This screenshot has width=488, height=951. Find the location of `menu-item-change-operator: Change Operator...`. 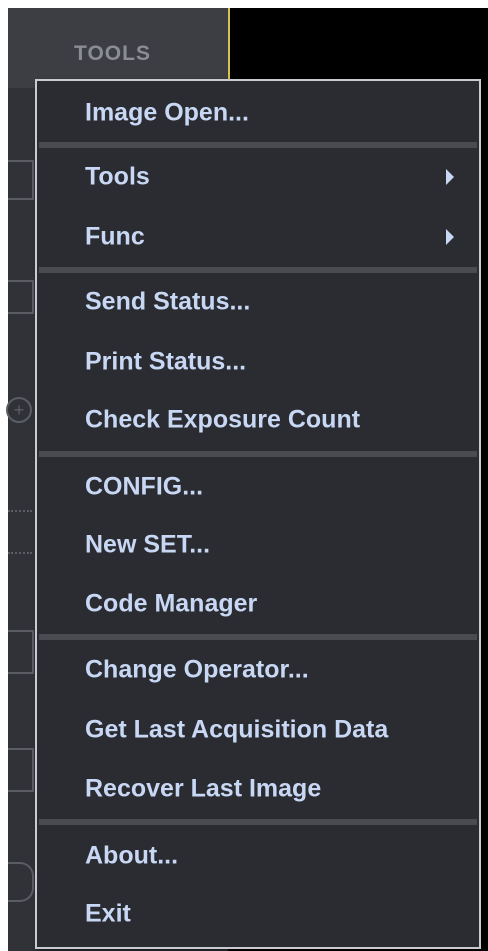

menu-item-change-operator: Change Operator... is located at coordinates (258, 670).